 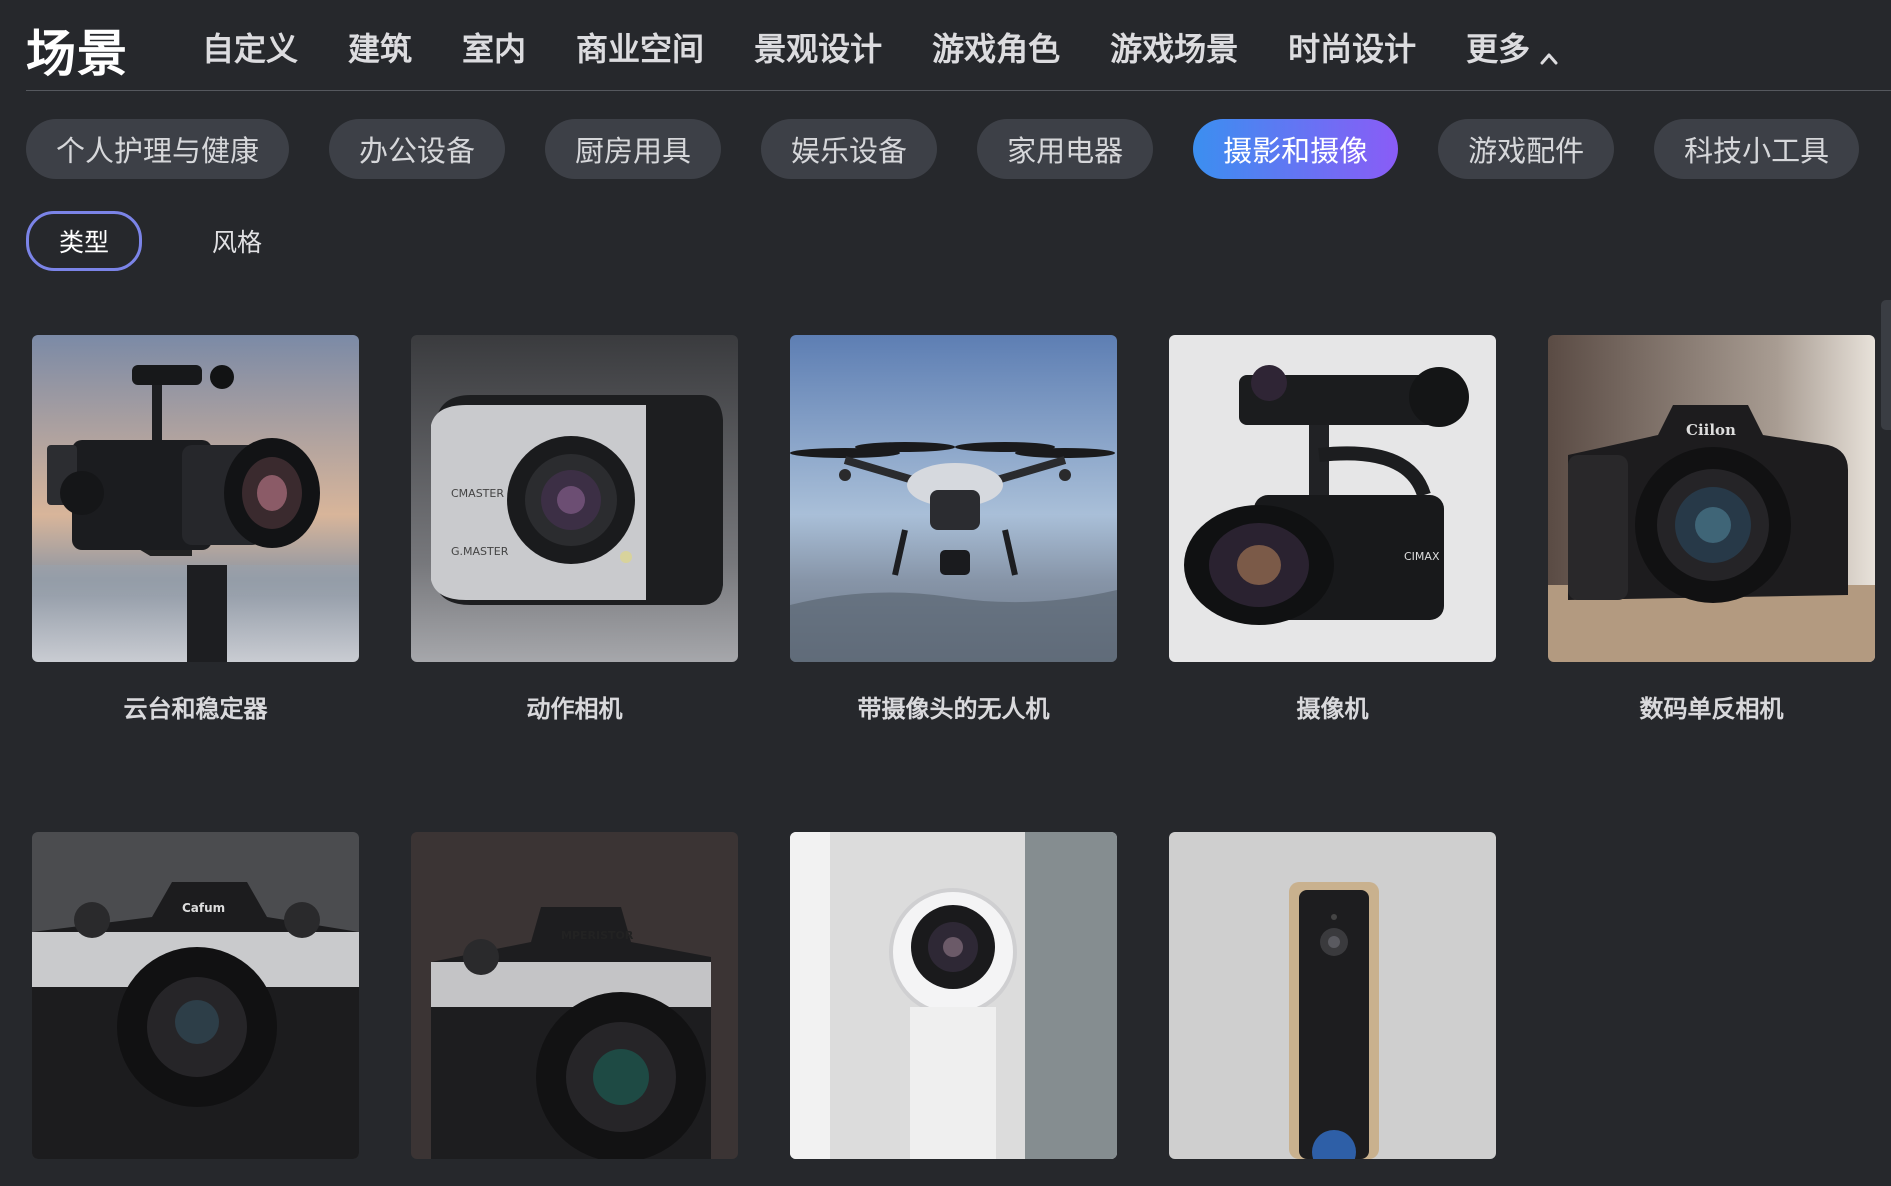 What do you see at coordinates (1757, 149) in the screenshot?
I see `chip-tech-gadgets: 科技小工具` at bounding box center [1757, 149].